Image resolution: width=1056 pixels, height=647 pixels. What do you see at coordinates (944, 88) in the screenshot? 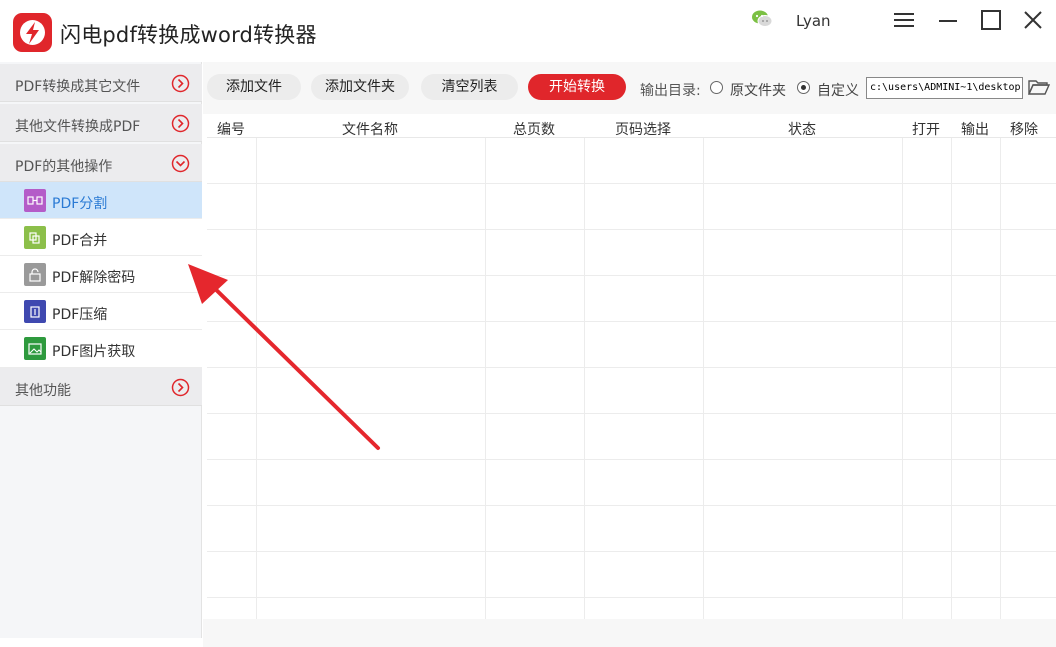
I see `output-path-input: c:\users\ADMINI~1\desktop` at bounding box center [944, 88].